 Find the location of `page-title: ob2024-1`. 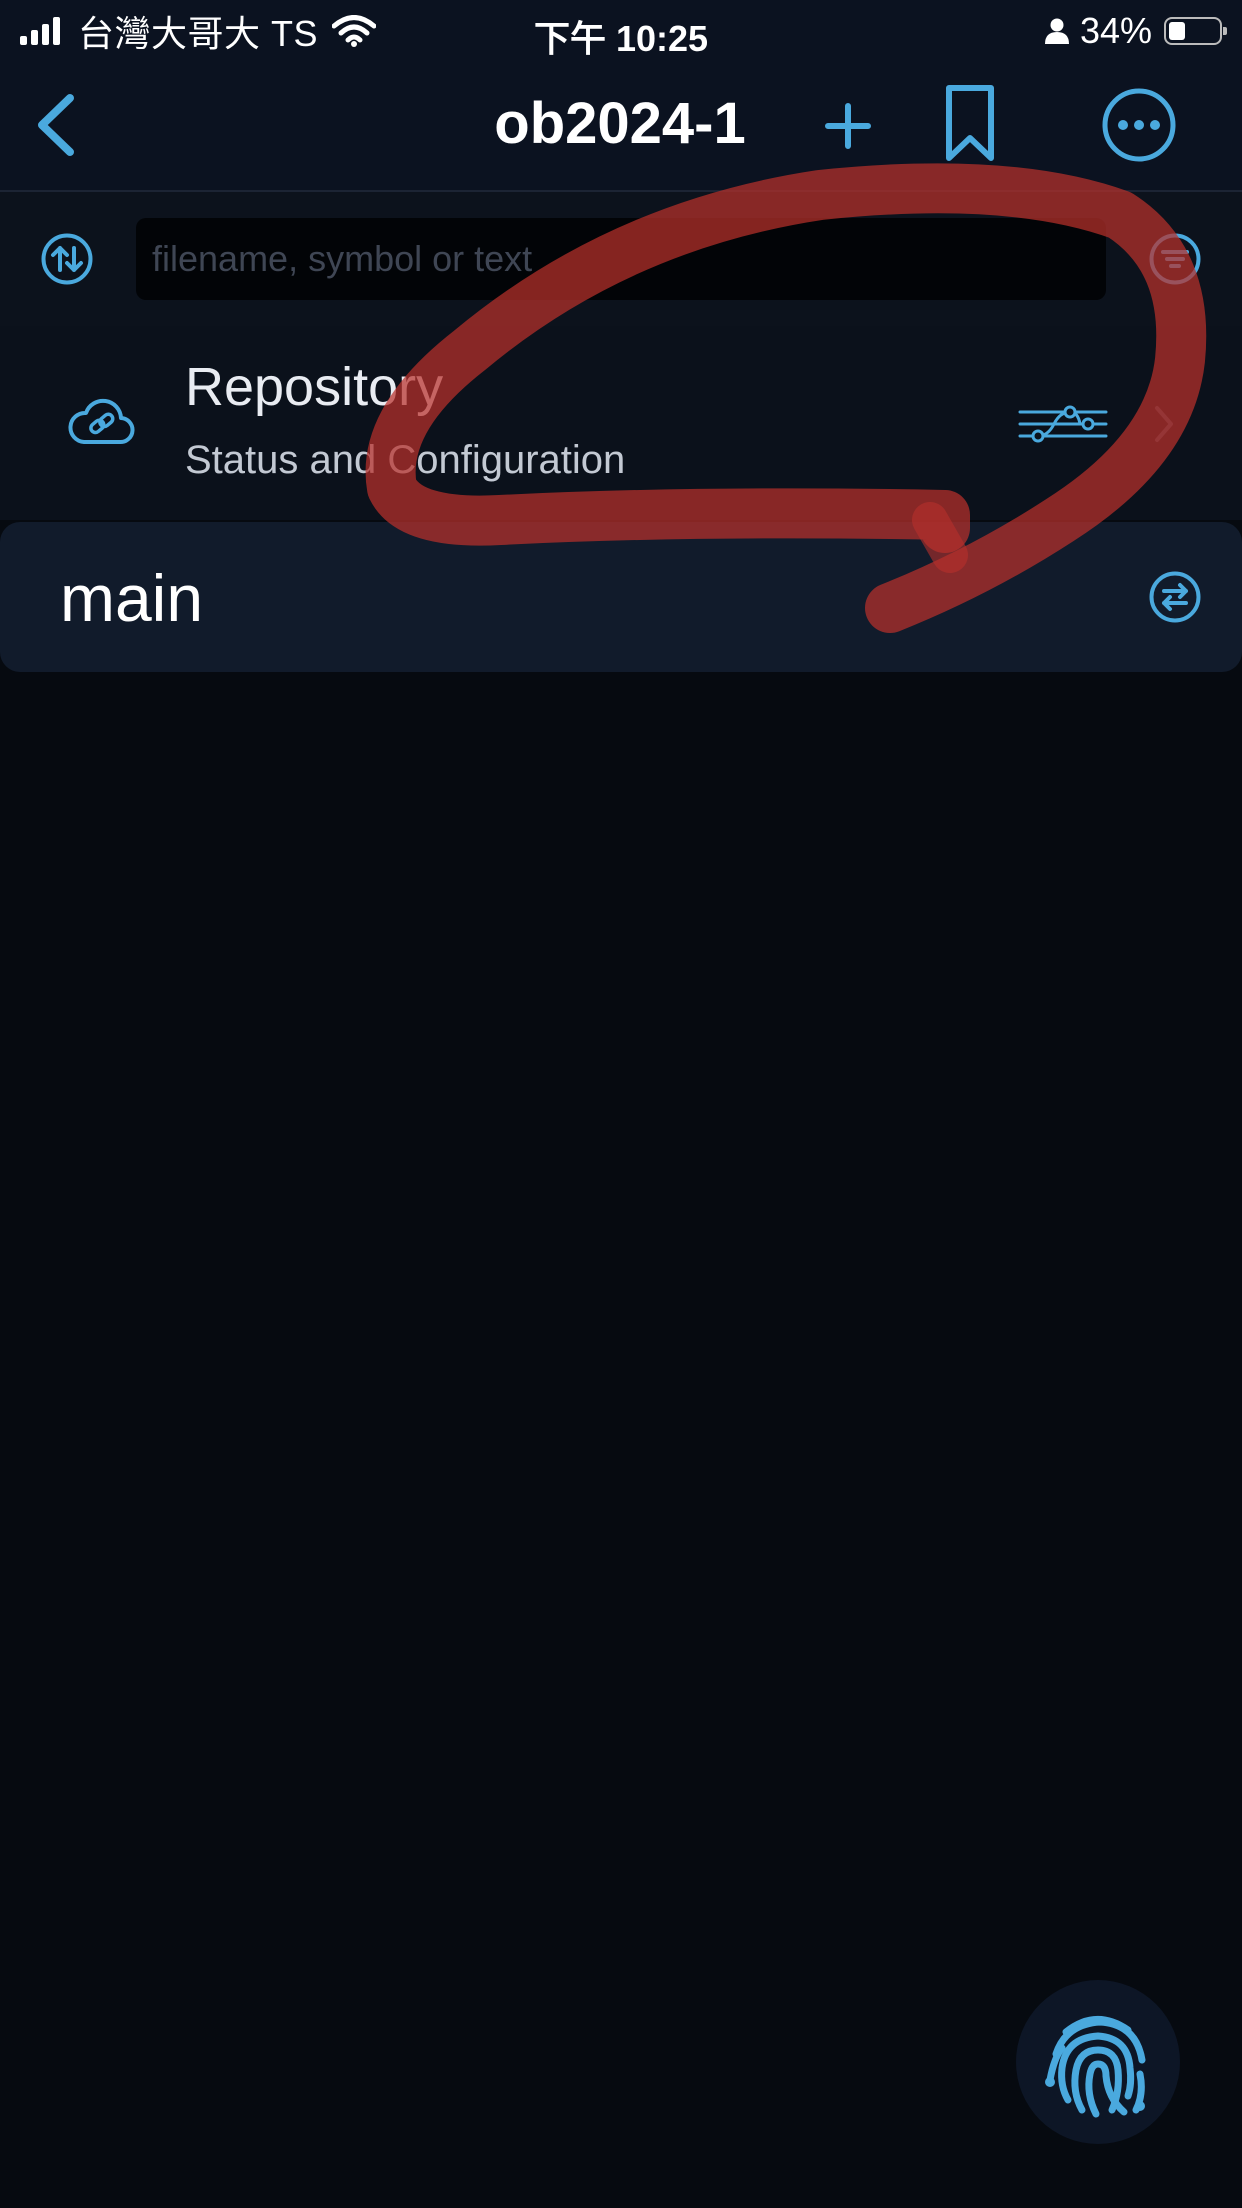

page-title: ob2024-1 is located at coordinates (620, 123).